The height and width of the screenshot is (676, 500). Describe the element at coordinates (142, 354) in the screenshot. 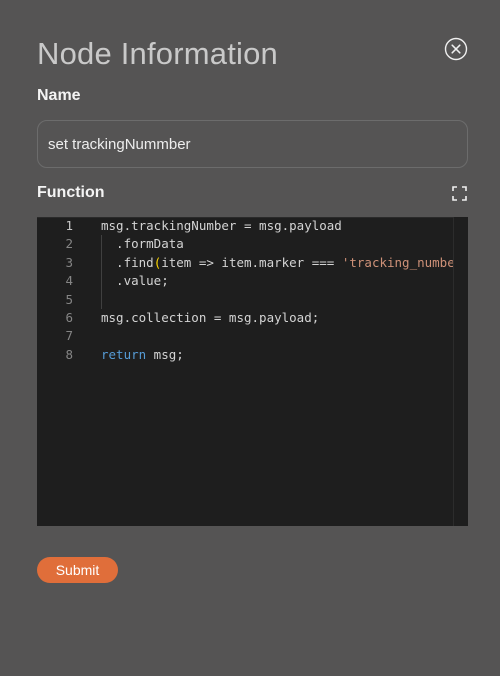

I see `code-line: return msg;` at that location.